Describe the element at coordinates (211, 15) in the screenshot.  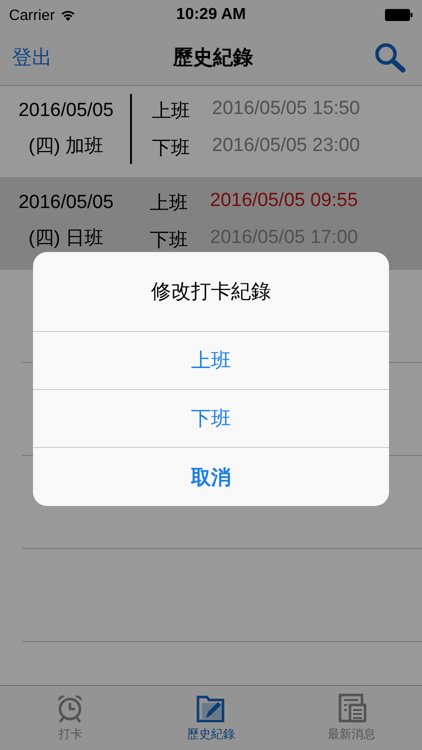
I see `clock-time: 10:29 AM` at that location.